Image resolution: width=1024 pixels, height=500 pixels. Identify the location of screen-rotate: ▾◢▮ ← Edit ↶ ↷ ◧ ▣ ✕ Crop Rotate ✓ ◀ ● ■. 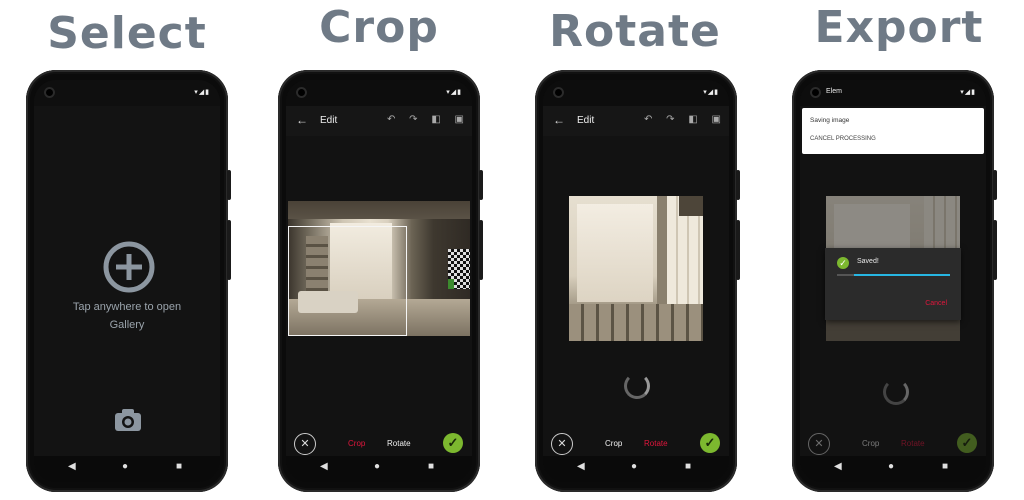
(636, 281).